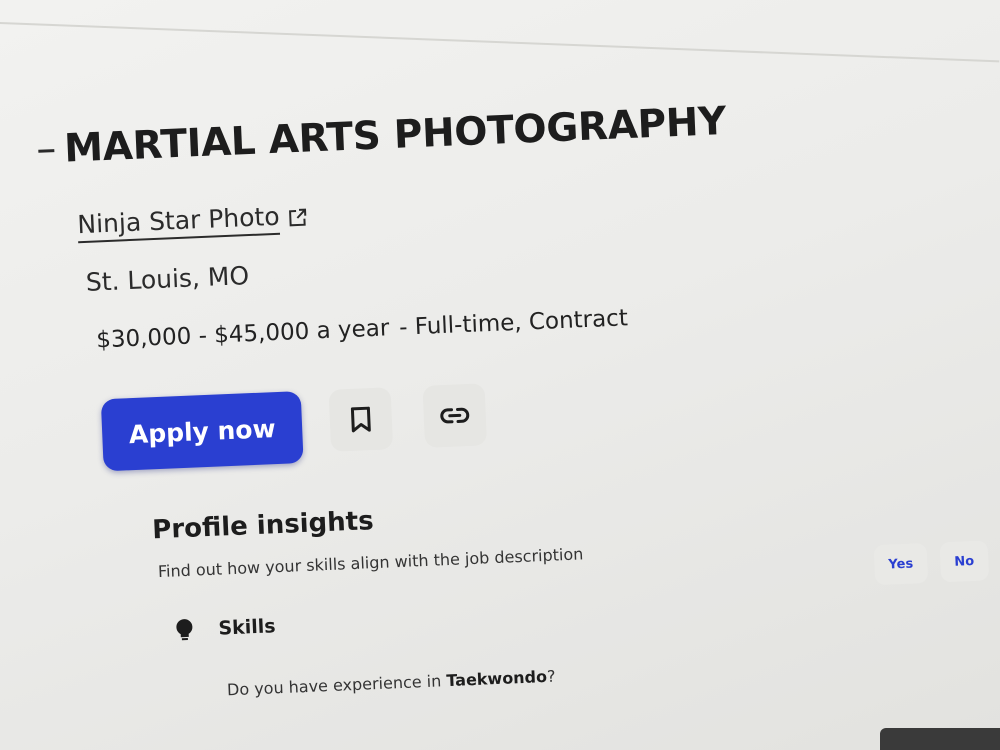 This screenshot has width=1000, height=750. I want to click on job-type: - Full-time, Contract, so click(513, 323).